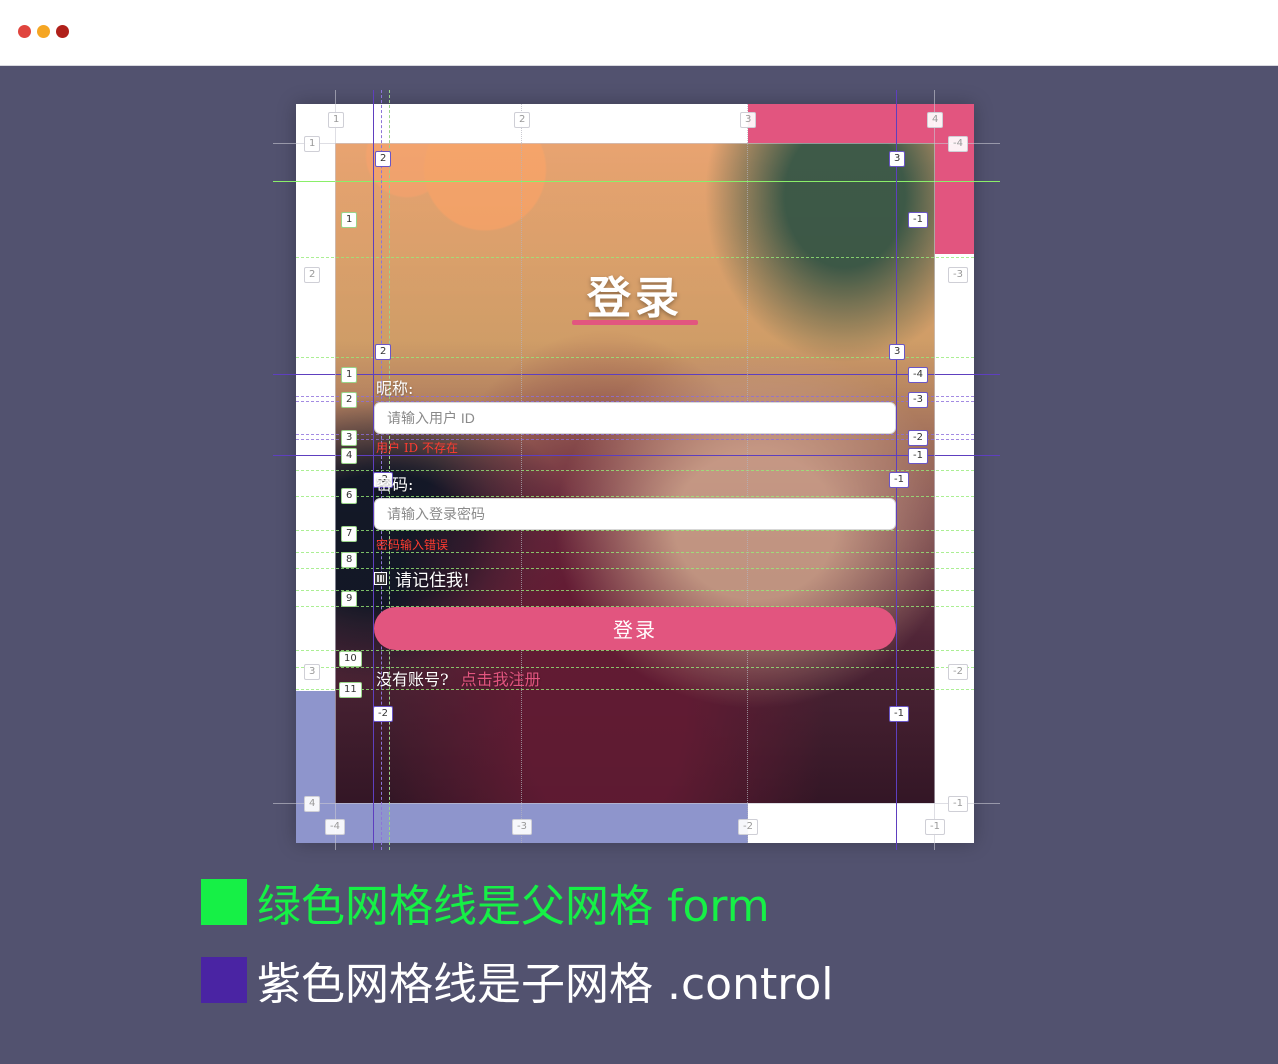  I want to click on legend-parent-grid: 绿色网格线是父网格 form, so click(485, 902).